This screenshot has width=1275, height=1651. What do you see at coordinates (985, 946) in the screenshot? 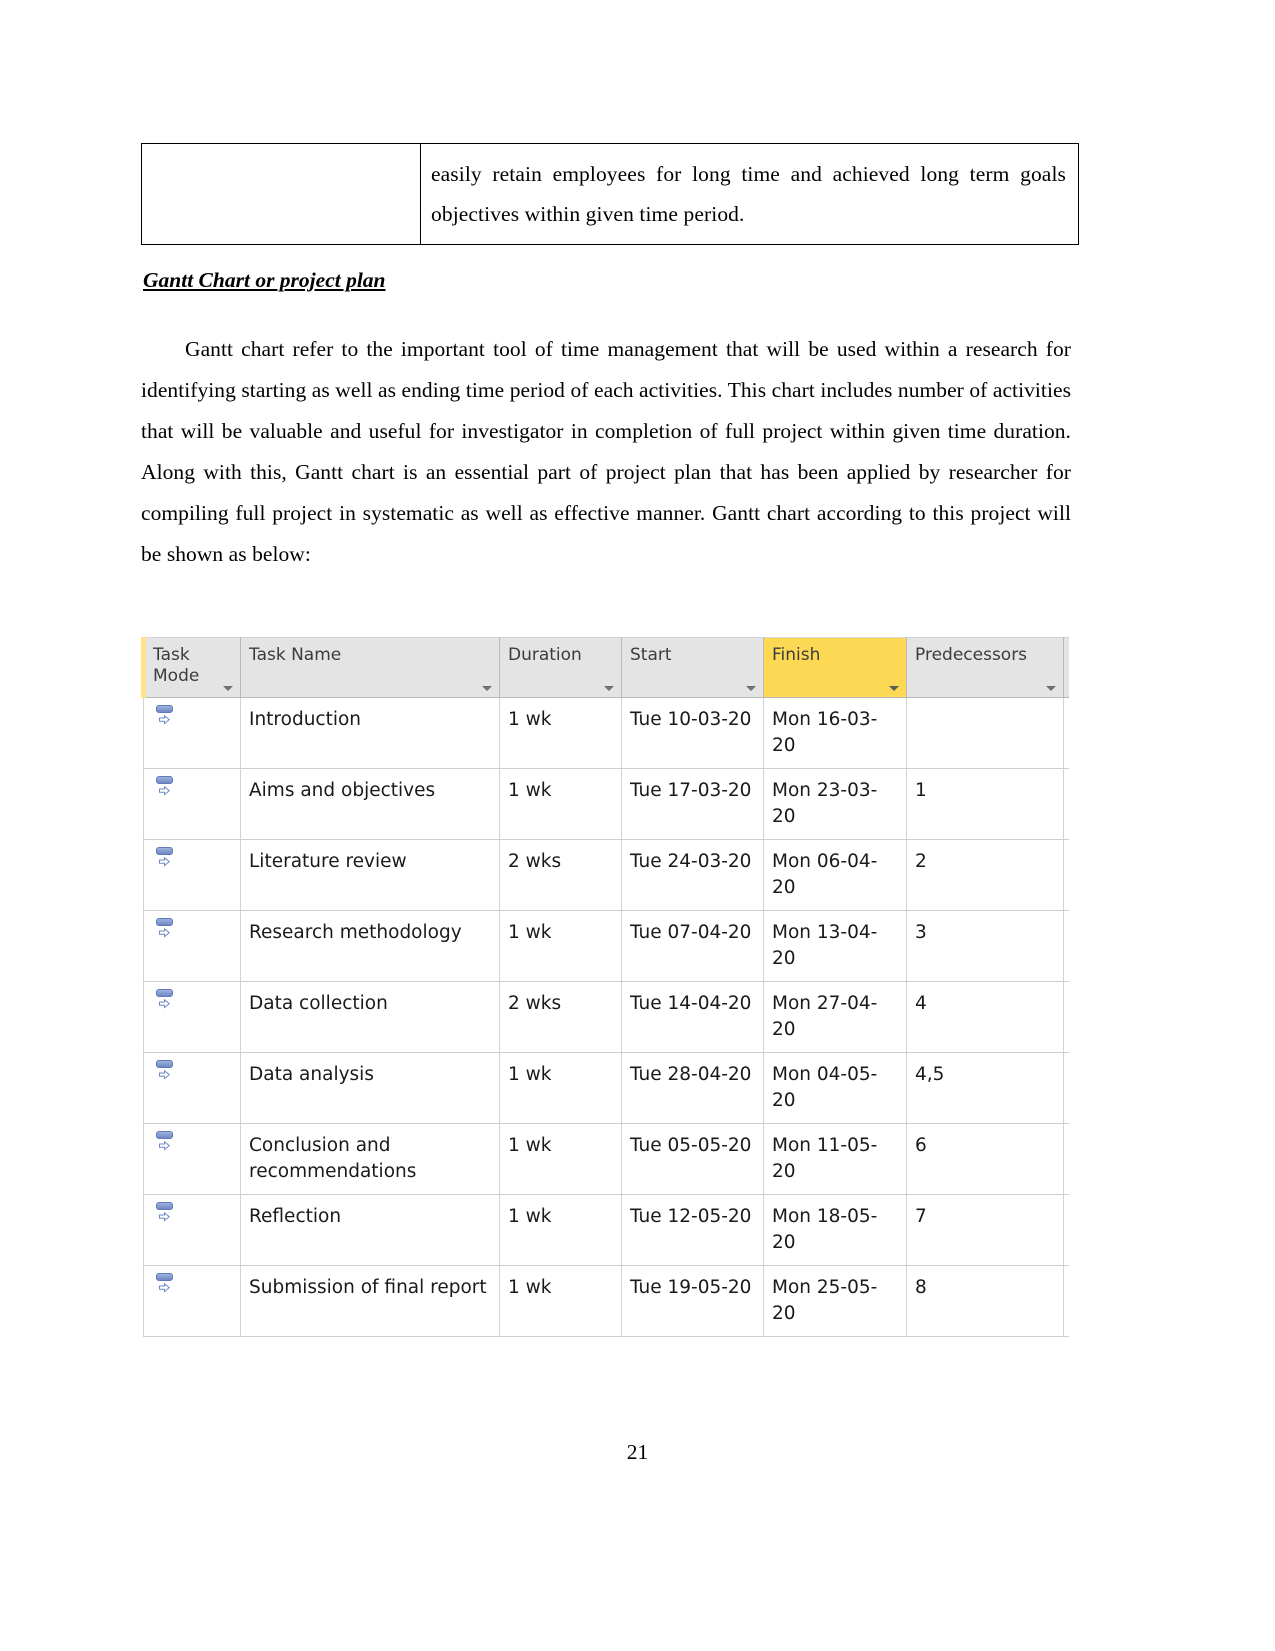
I see `cell-predecessors: 3` at bounding box center [985, 946].